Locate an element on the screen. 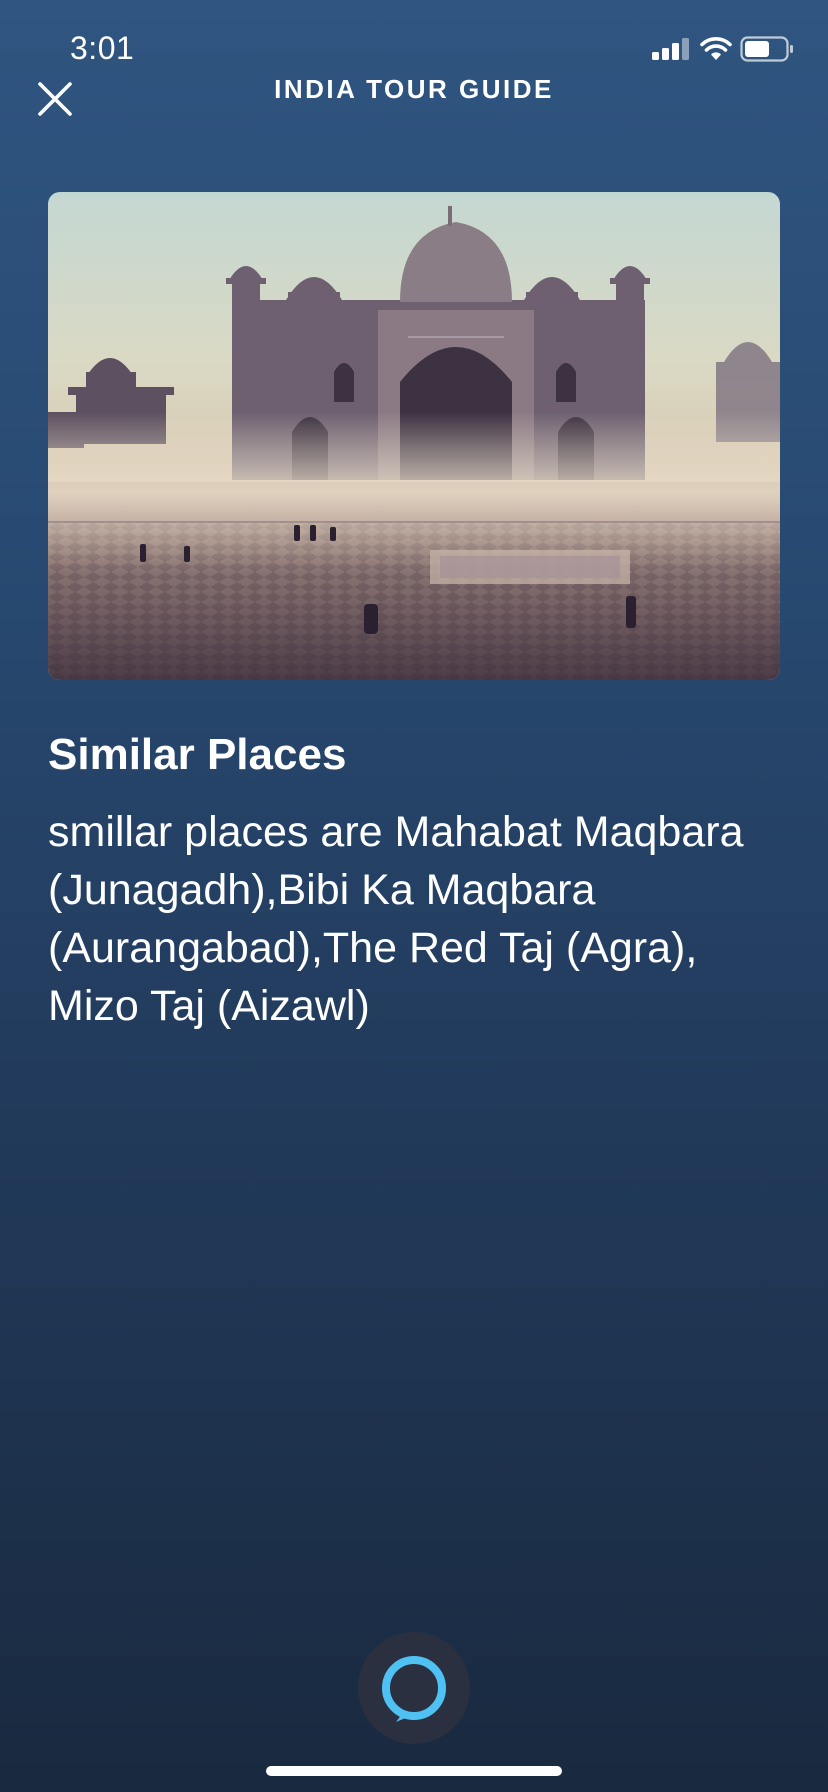  alexa-ring-icon is located at coordinates (414, 1689).